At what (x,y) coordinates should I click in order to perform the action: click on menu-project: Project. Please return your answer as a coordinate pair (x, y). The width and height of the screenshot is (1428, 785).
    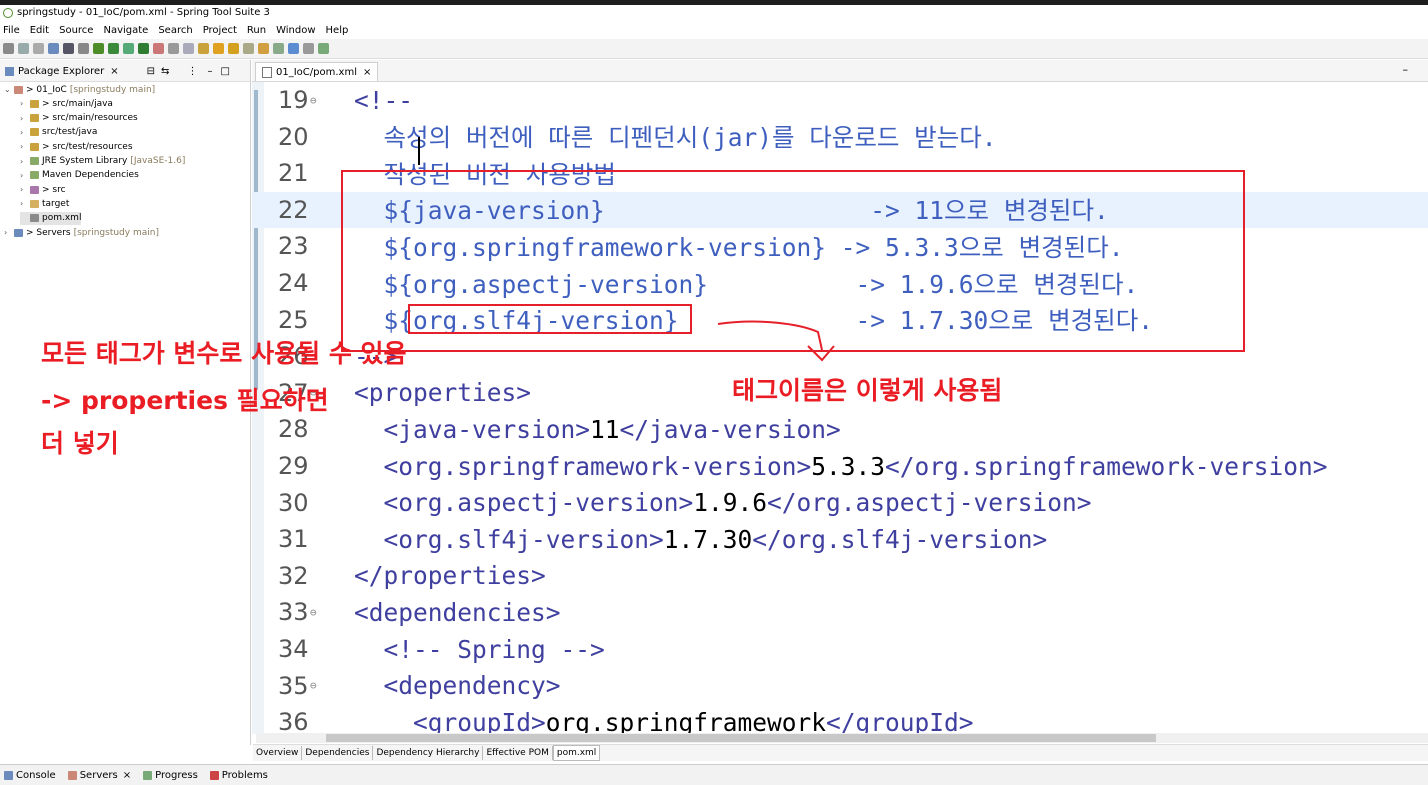
    Looking at the image, I should click on (220, 30).